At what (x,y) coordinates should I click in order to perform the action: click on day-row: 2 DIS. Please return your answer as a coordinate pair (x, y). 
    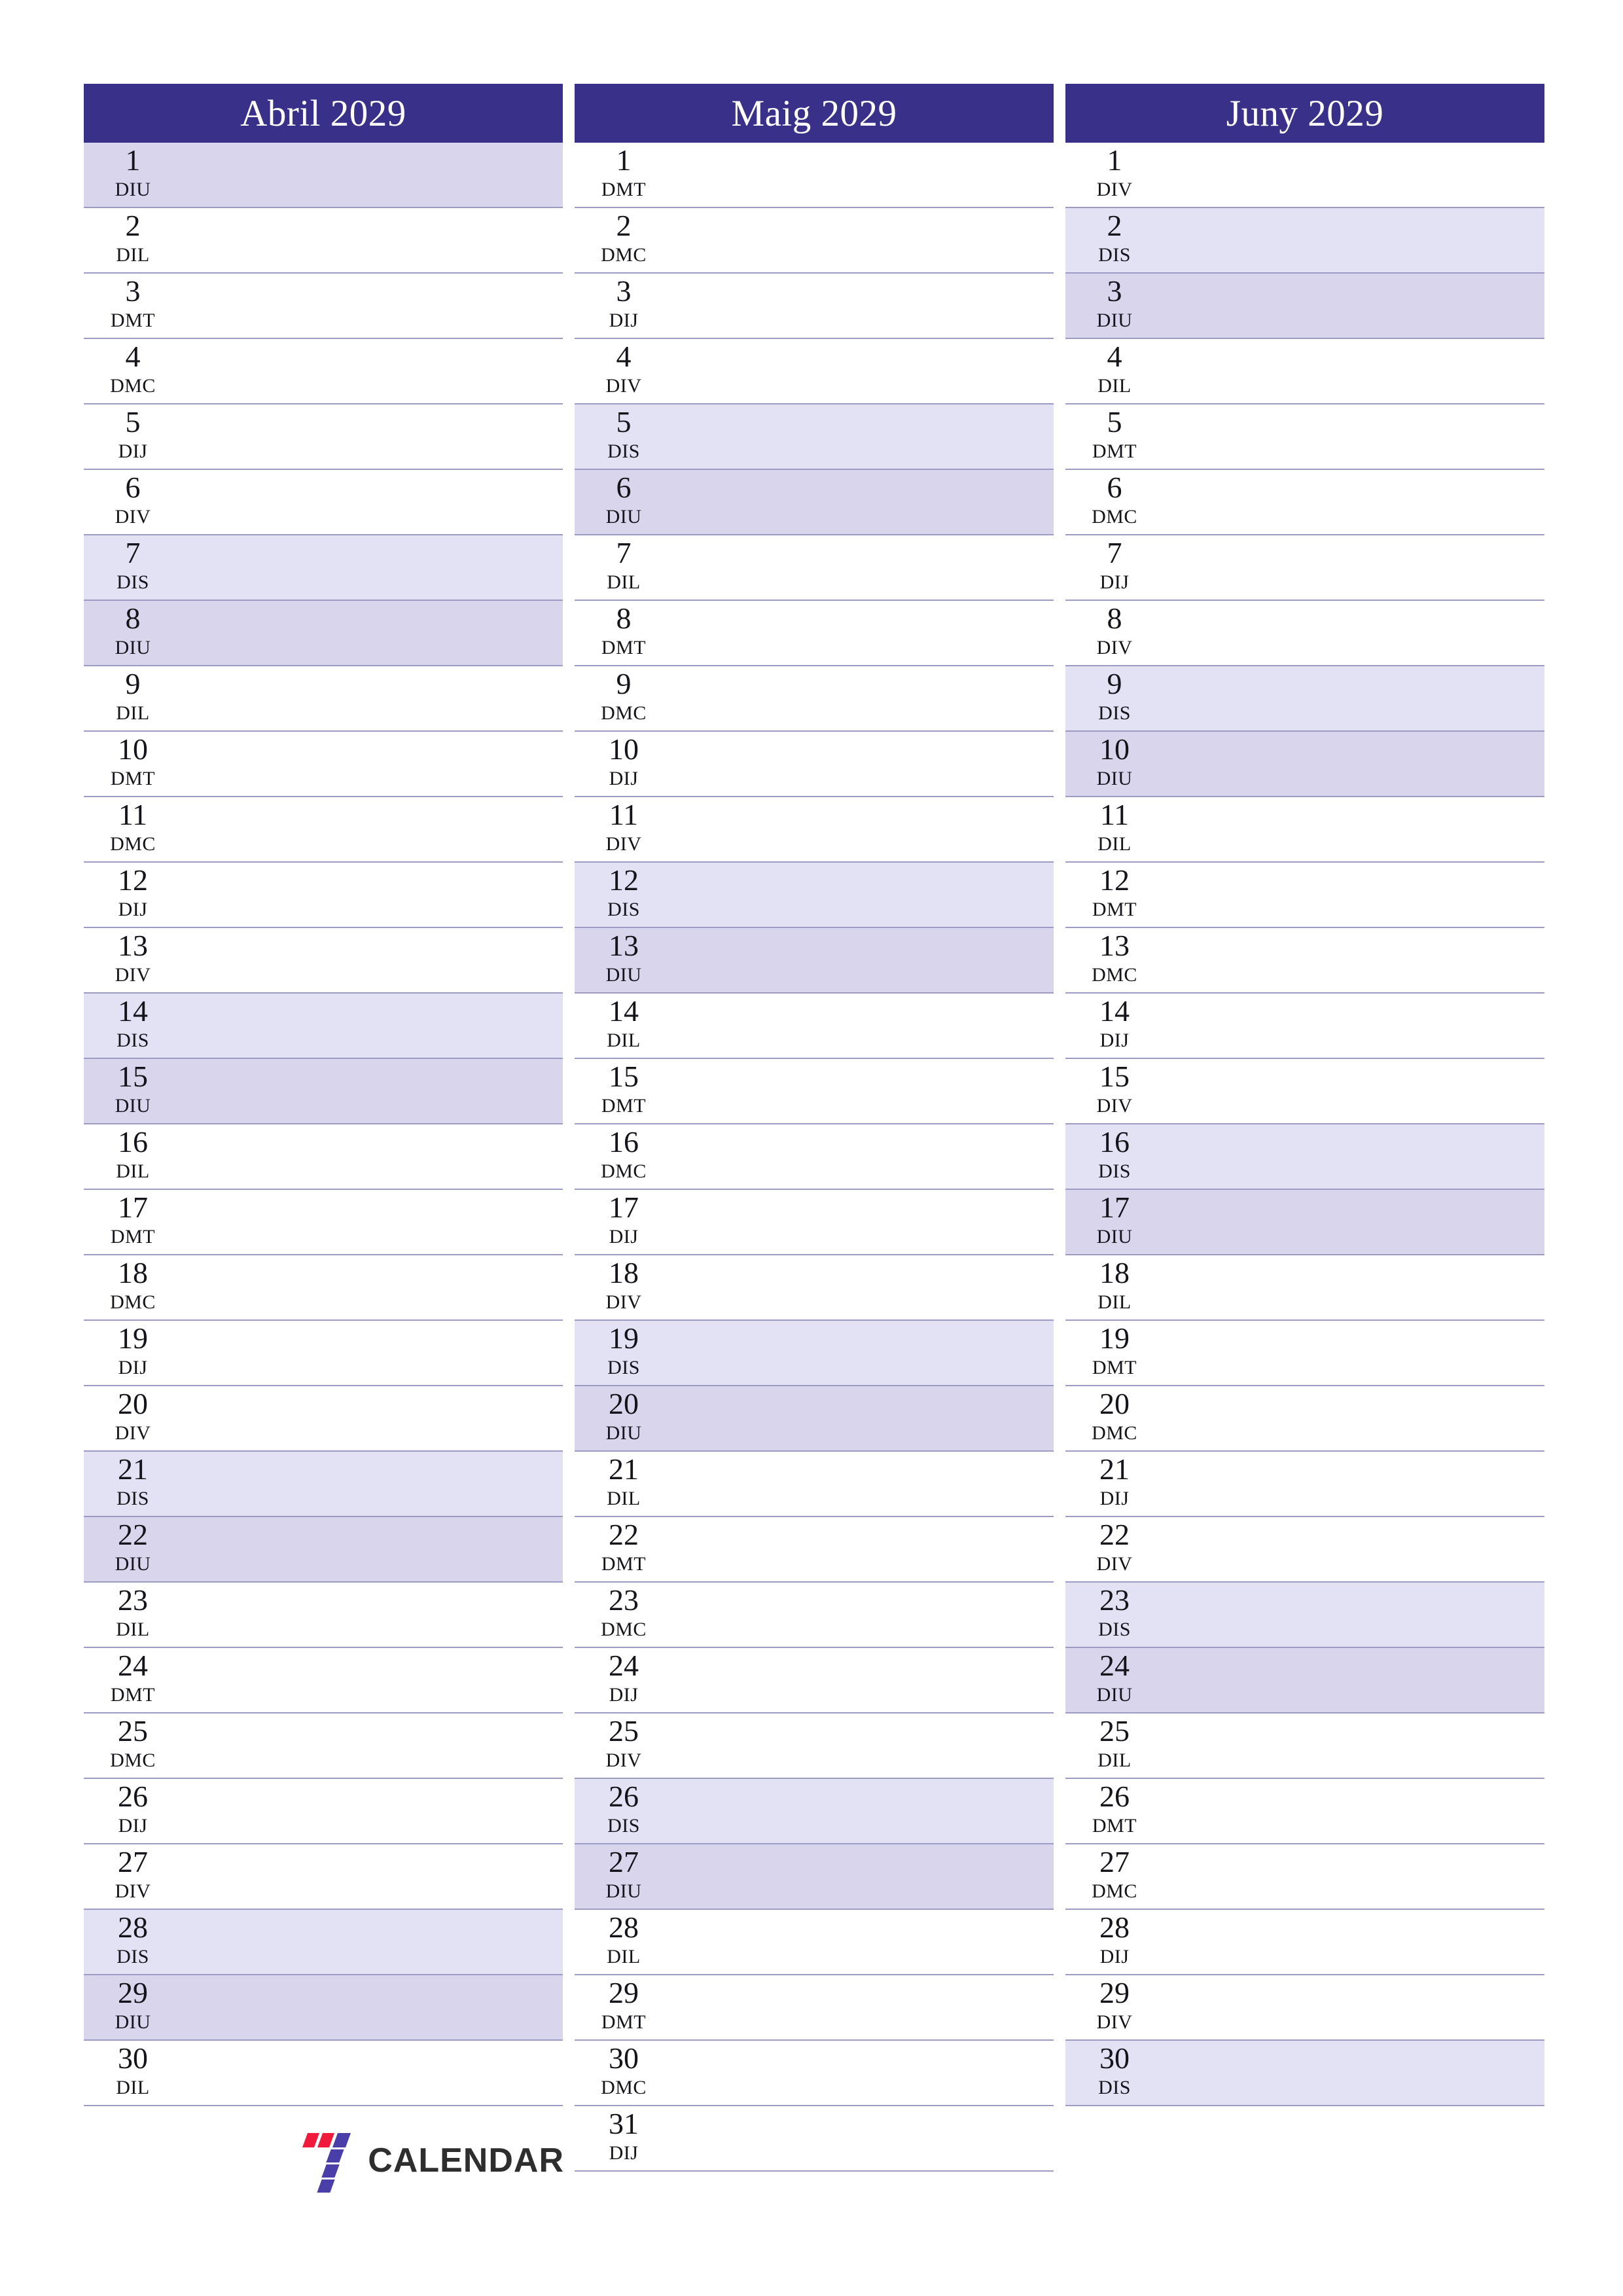
    Looking at the image, I should click on (1305, 241).